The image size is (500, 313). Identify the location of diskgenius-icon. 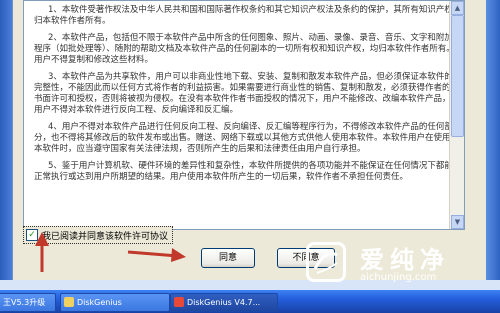
(179, 302).